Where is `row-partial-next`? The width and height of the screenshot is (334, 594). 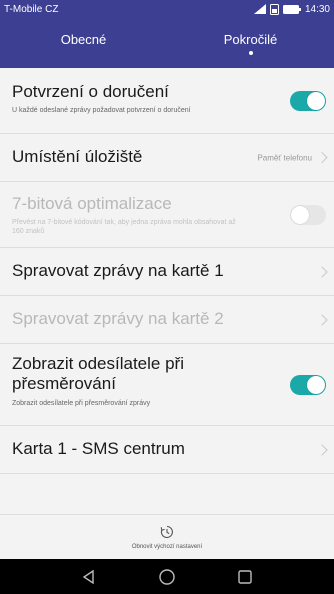 row-partial-next is located at coordinates (167, 494).